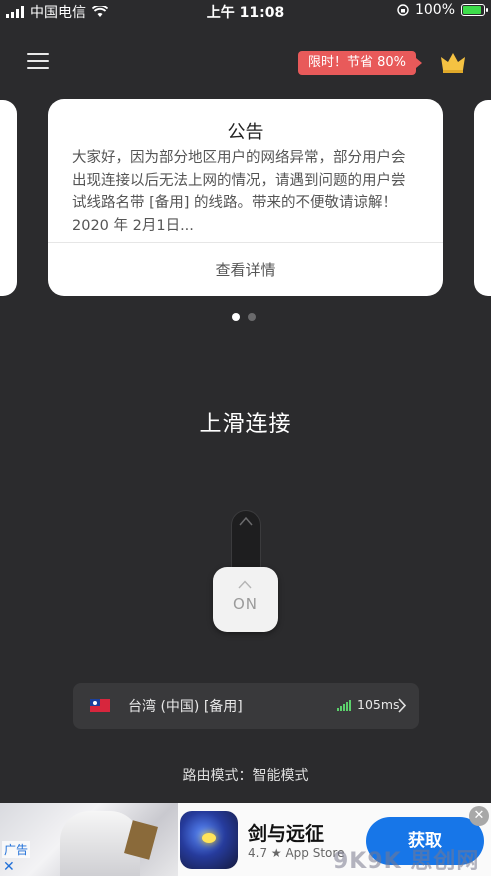  What do you see at coordinates (8, 198) in the screenshot?
I see `prev-card` at bounding box center [8, 198].